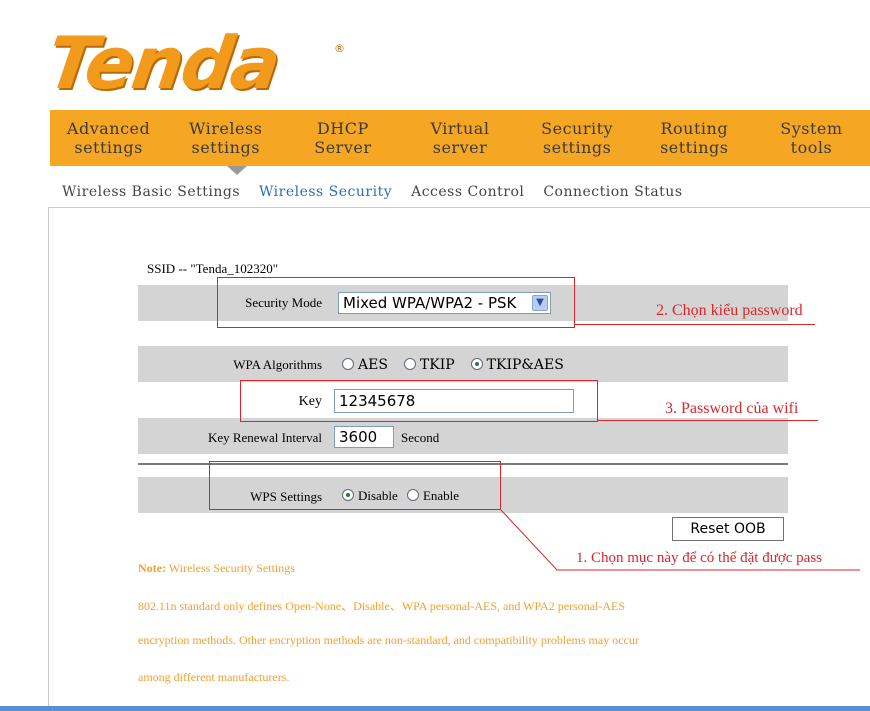 This screenshot has height=711, width=870. Describe the element at coordinates (699, 558) in the screenshot. I see `annotation-text-1: 1. Chọn mục này để có thể đặt được pass` at that location.